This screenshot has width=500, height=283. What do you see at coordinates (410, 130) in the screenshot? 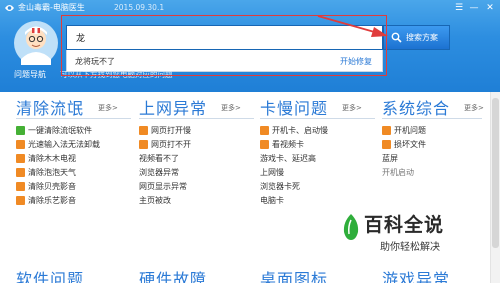
I see `item-label: 开机问题` at bounding box center [410, 130].